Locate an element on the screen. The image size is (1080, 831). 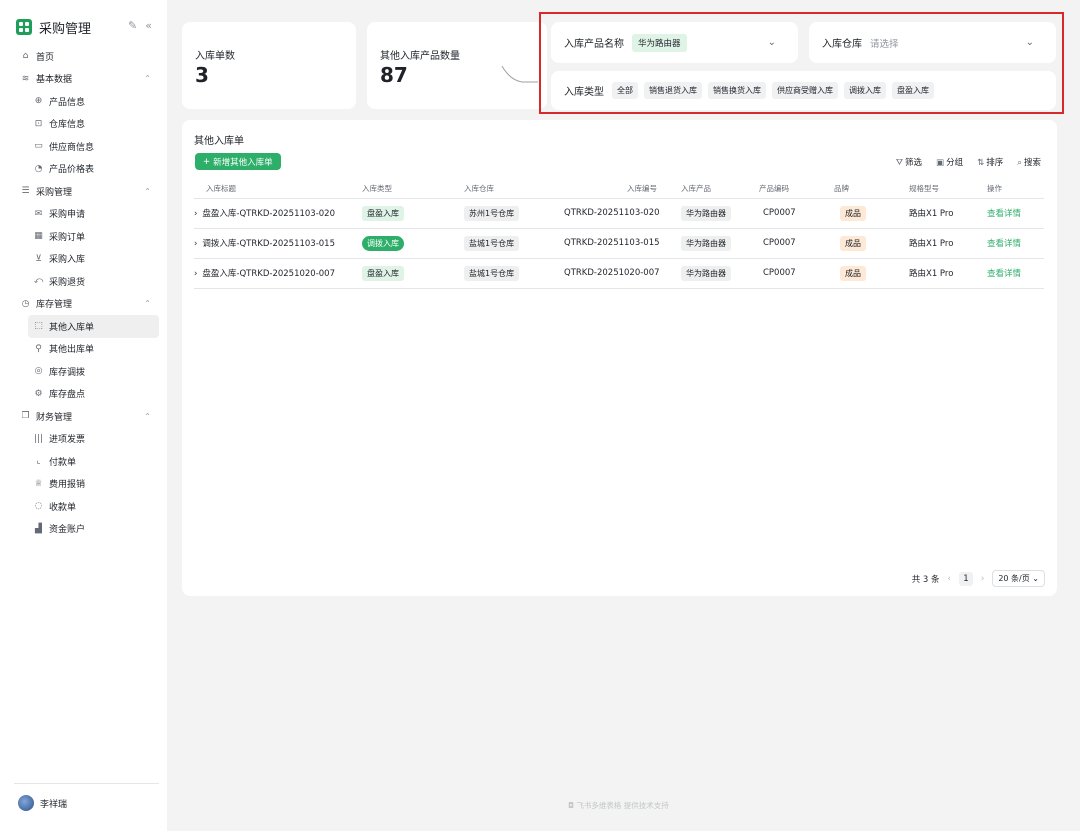
type-filter-option: 全部 is located at coordinates (625, 90).